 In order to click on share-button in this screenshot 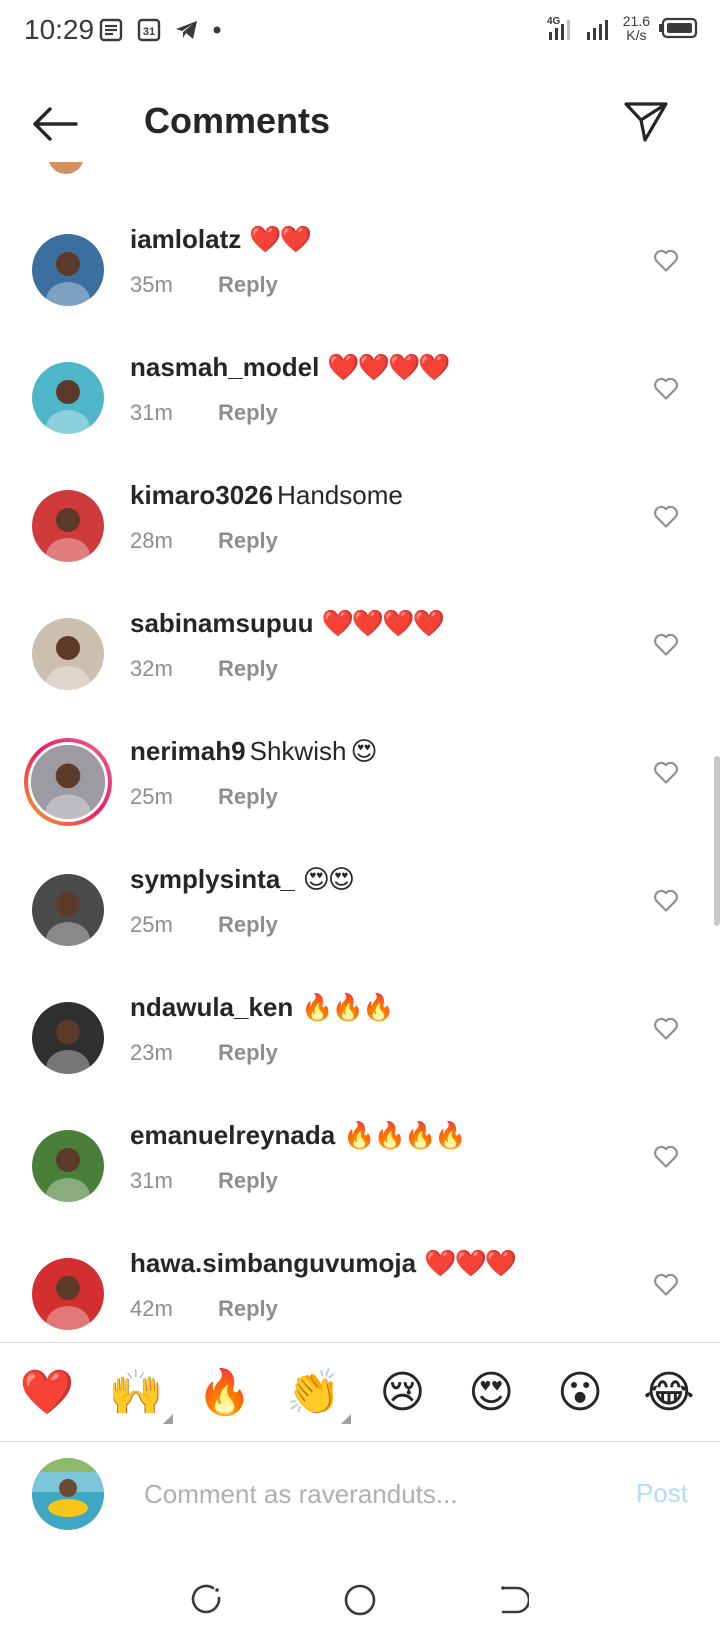, I will do `click(646, 122)`.